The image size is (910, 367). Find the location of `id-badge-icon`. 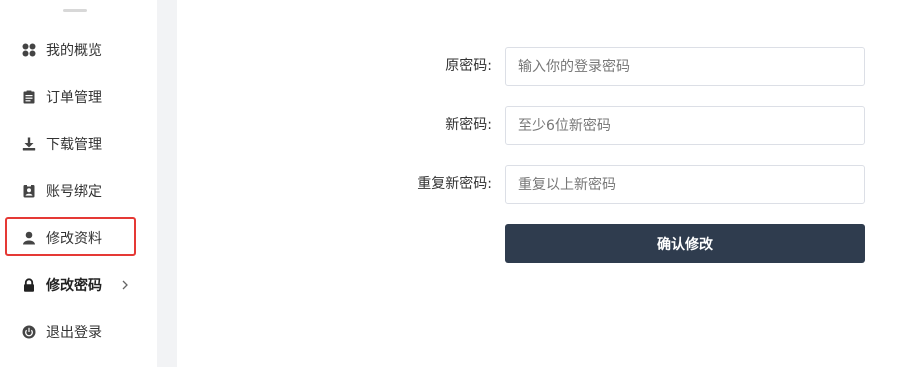

id-badge-icon is located at coordinates (29, 191).